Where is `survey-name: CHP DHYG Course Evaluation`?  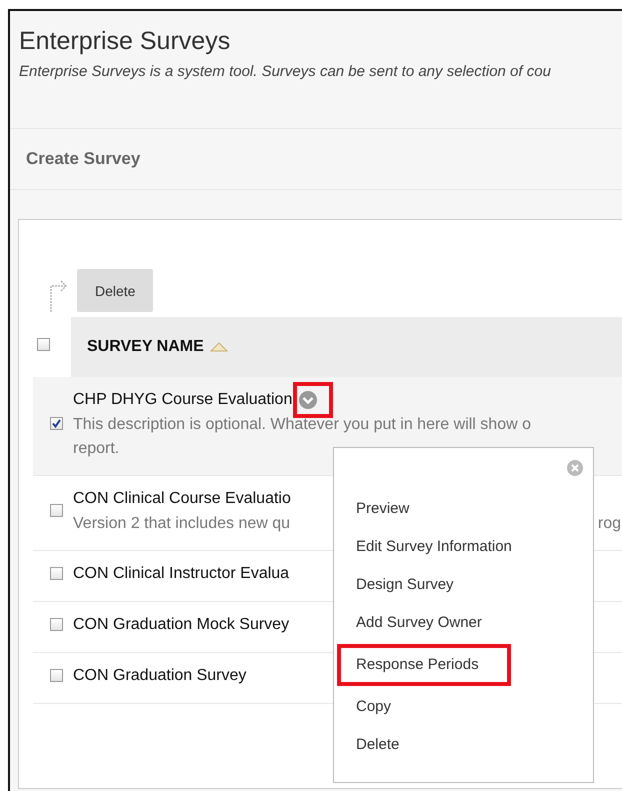 survey-name: CHP DHYG Course Evaluation is located at coordinates (182, 400).